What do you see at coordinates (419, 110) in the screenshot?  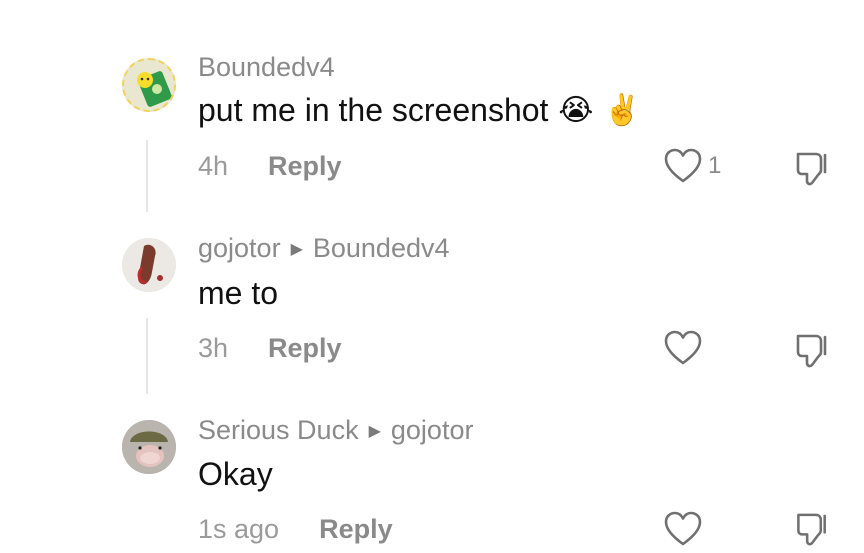 I see `comment-text: put me in the screenshot 😭 ✌️` at bounding box center [419, 110].